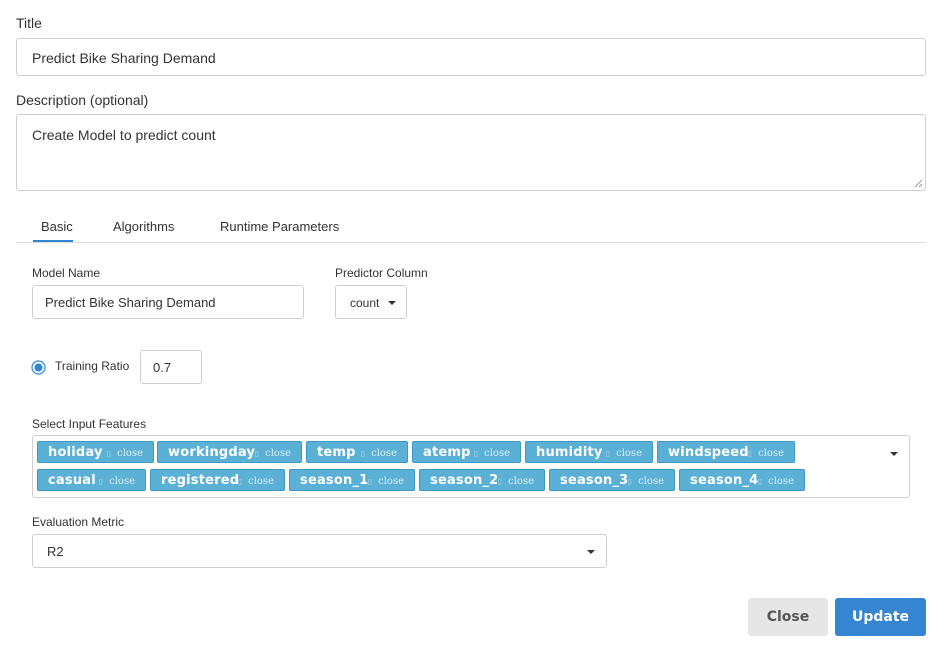 This screenshot has height=671, width=947. I want to click on predictor-column-value: count, so click(365, 303).